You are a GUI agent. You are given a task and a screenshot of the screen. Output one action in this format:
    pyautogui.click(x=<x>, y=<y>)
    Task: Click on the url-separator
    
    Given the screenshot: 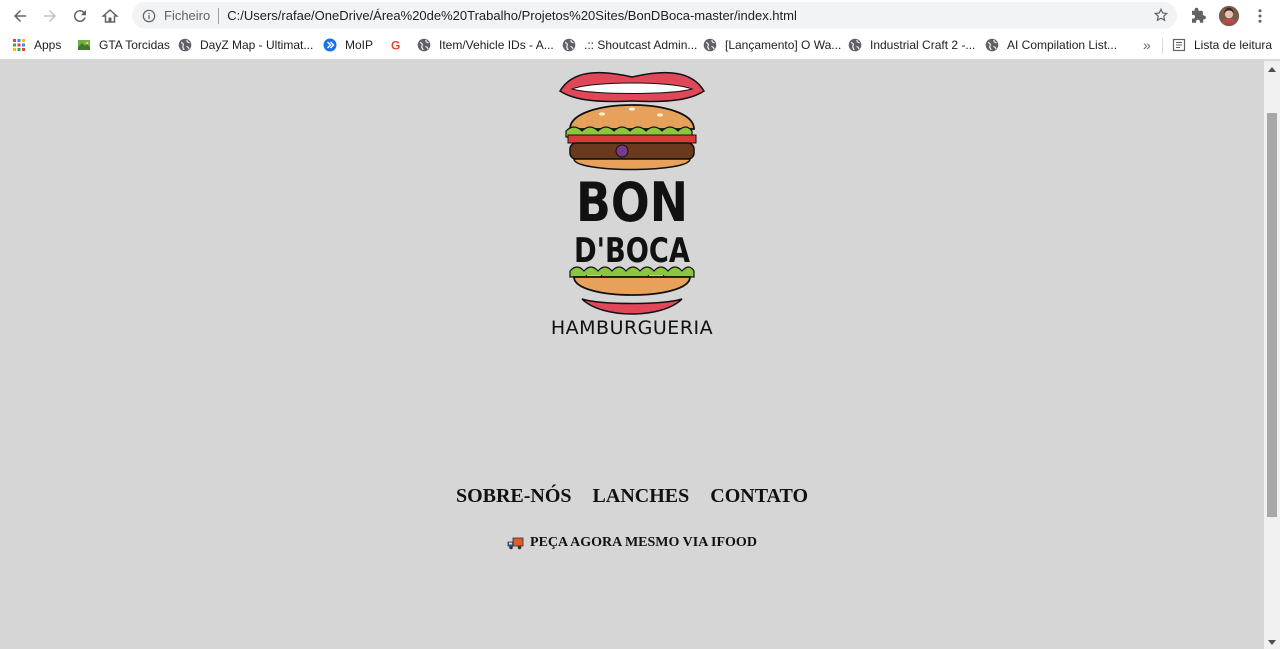 What is the action you would take?
    pyautogui.click(x=219, y=15)
    